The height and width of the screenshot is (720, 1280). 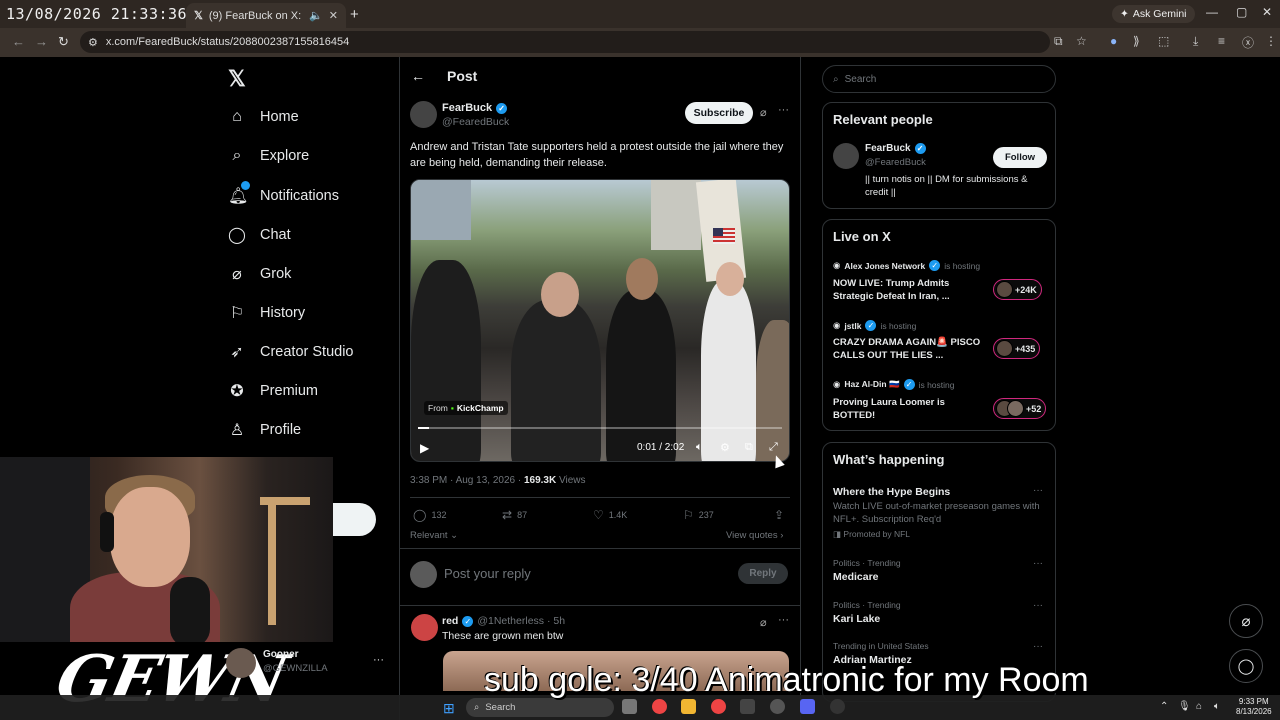 What do you see at coordinates (906, 265) in the screenshot?
I see `live-host: ◉ Alex Jones Network ✓ is hosting` at bounding box center [906, 265].